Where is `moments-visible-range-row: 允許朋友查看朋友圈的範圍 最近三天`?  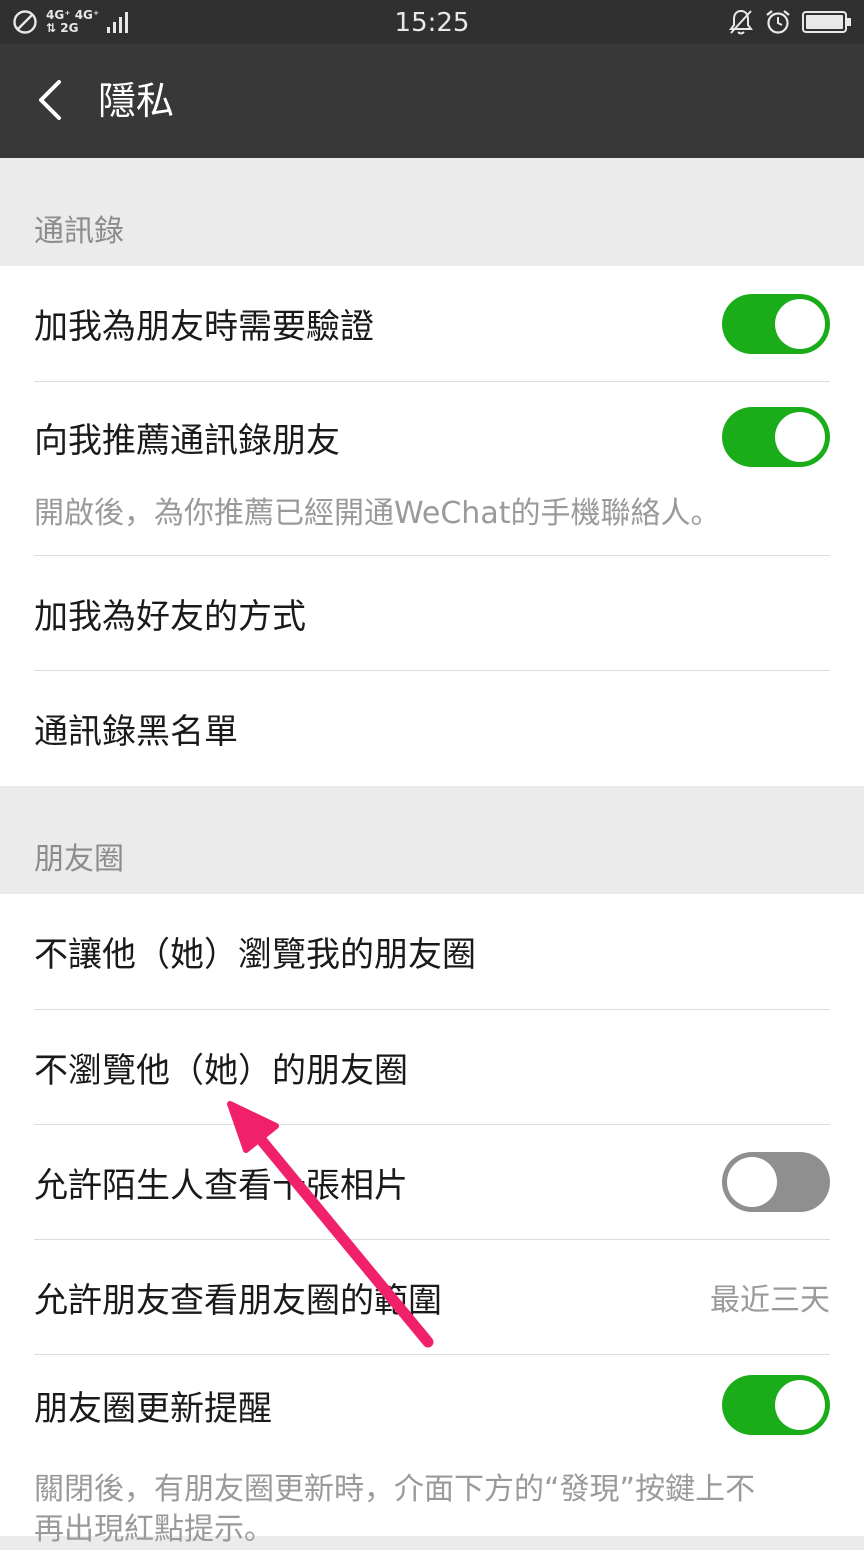
moments-visible-range-row: 允許朋友查看朋友圈的範圍 最近三天 is located at coordinates (432, 1297).